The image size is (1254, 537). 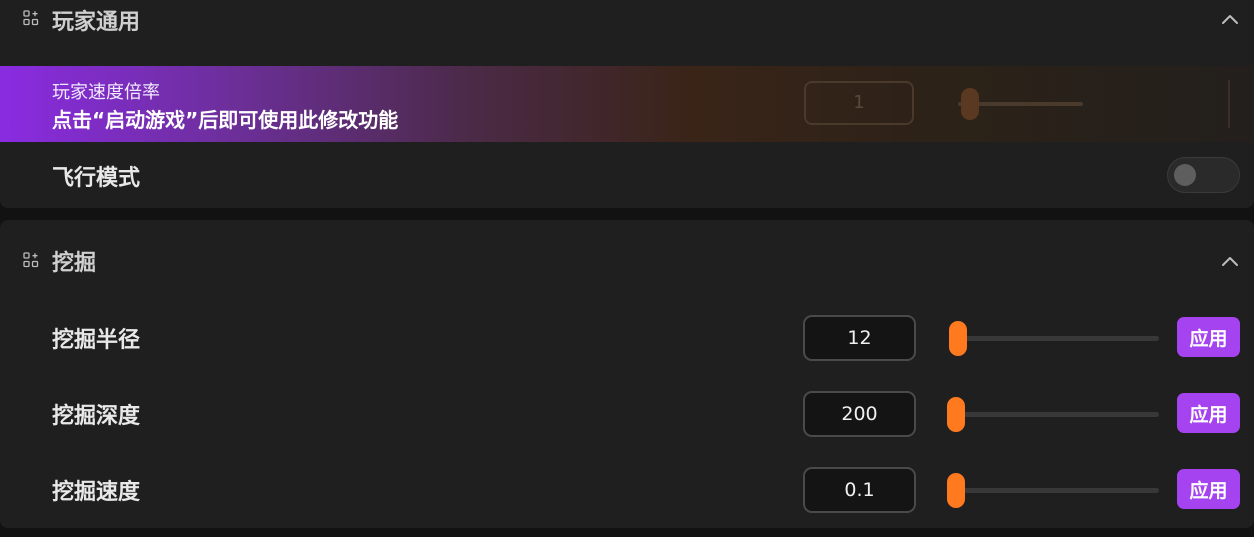 I want to click on dig-depth-input, so click(x=859, y=414).